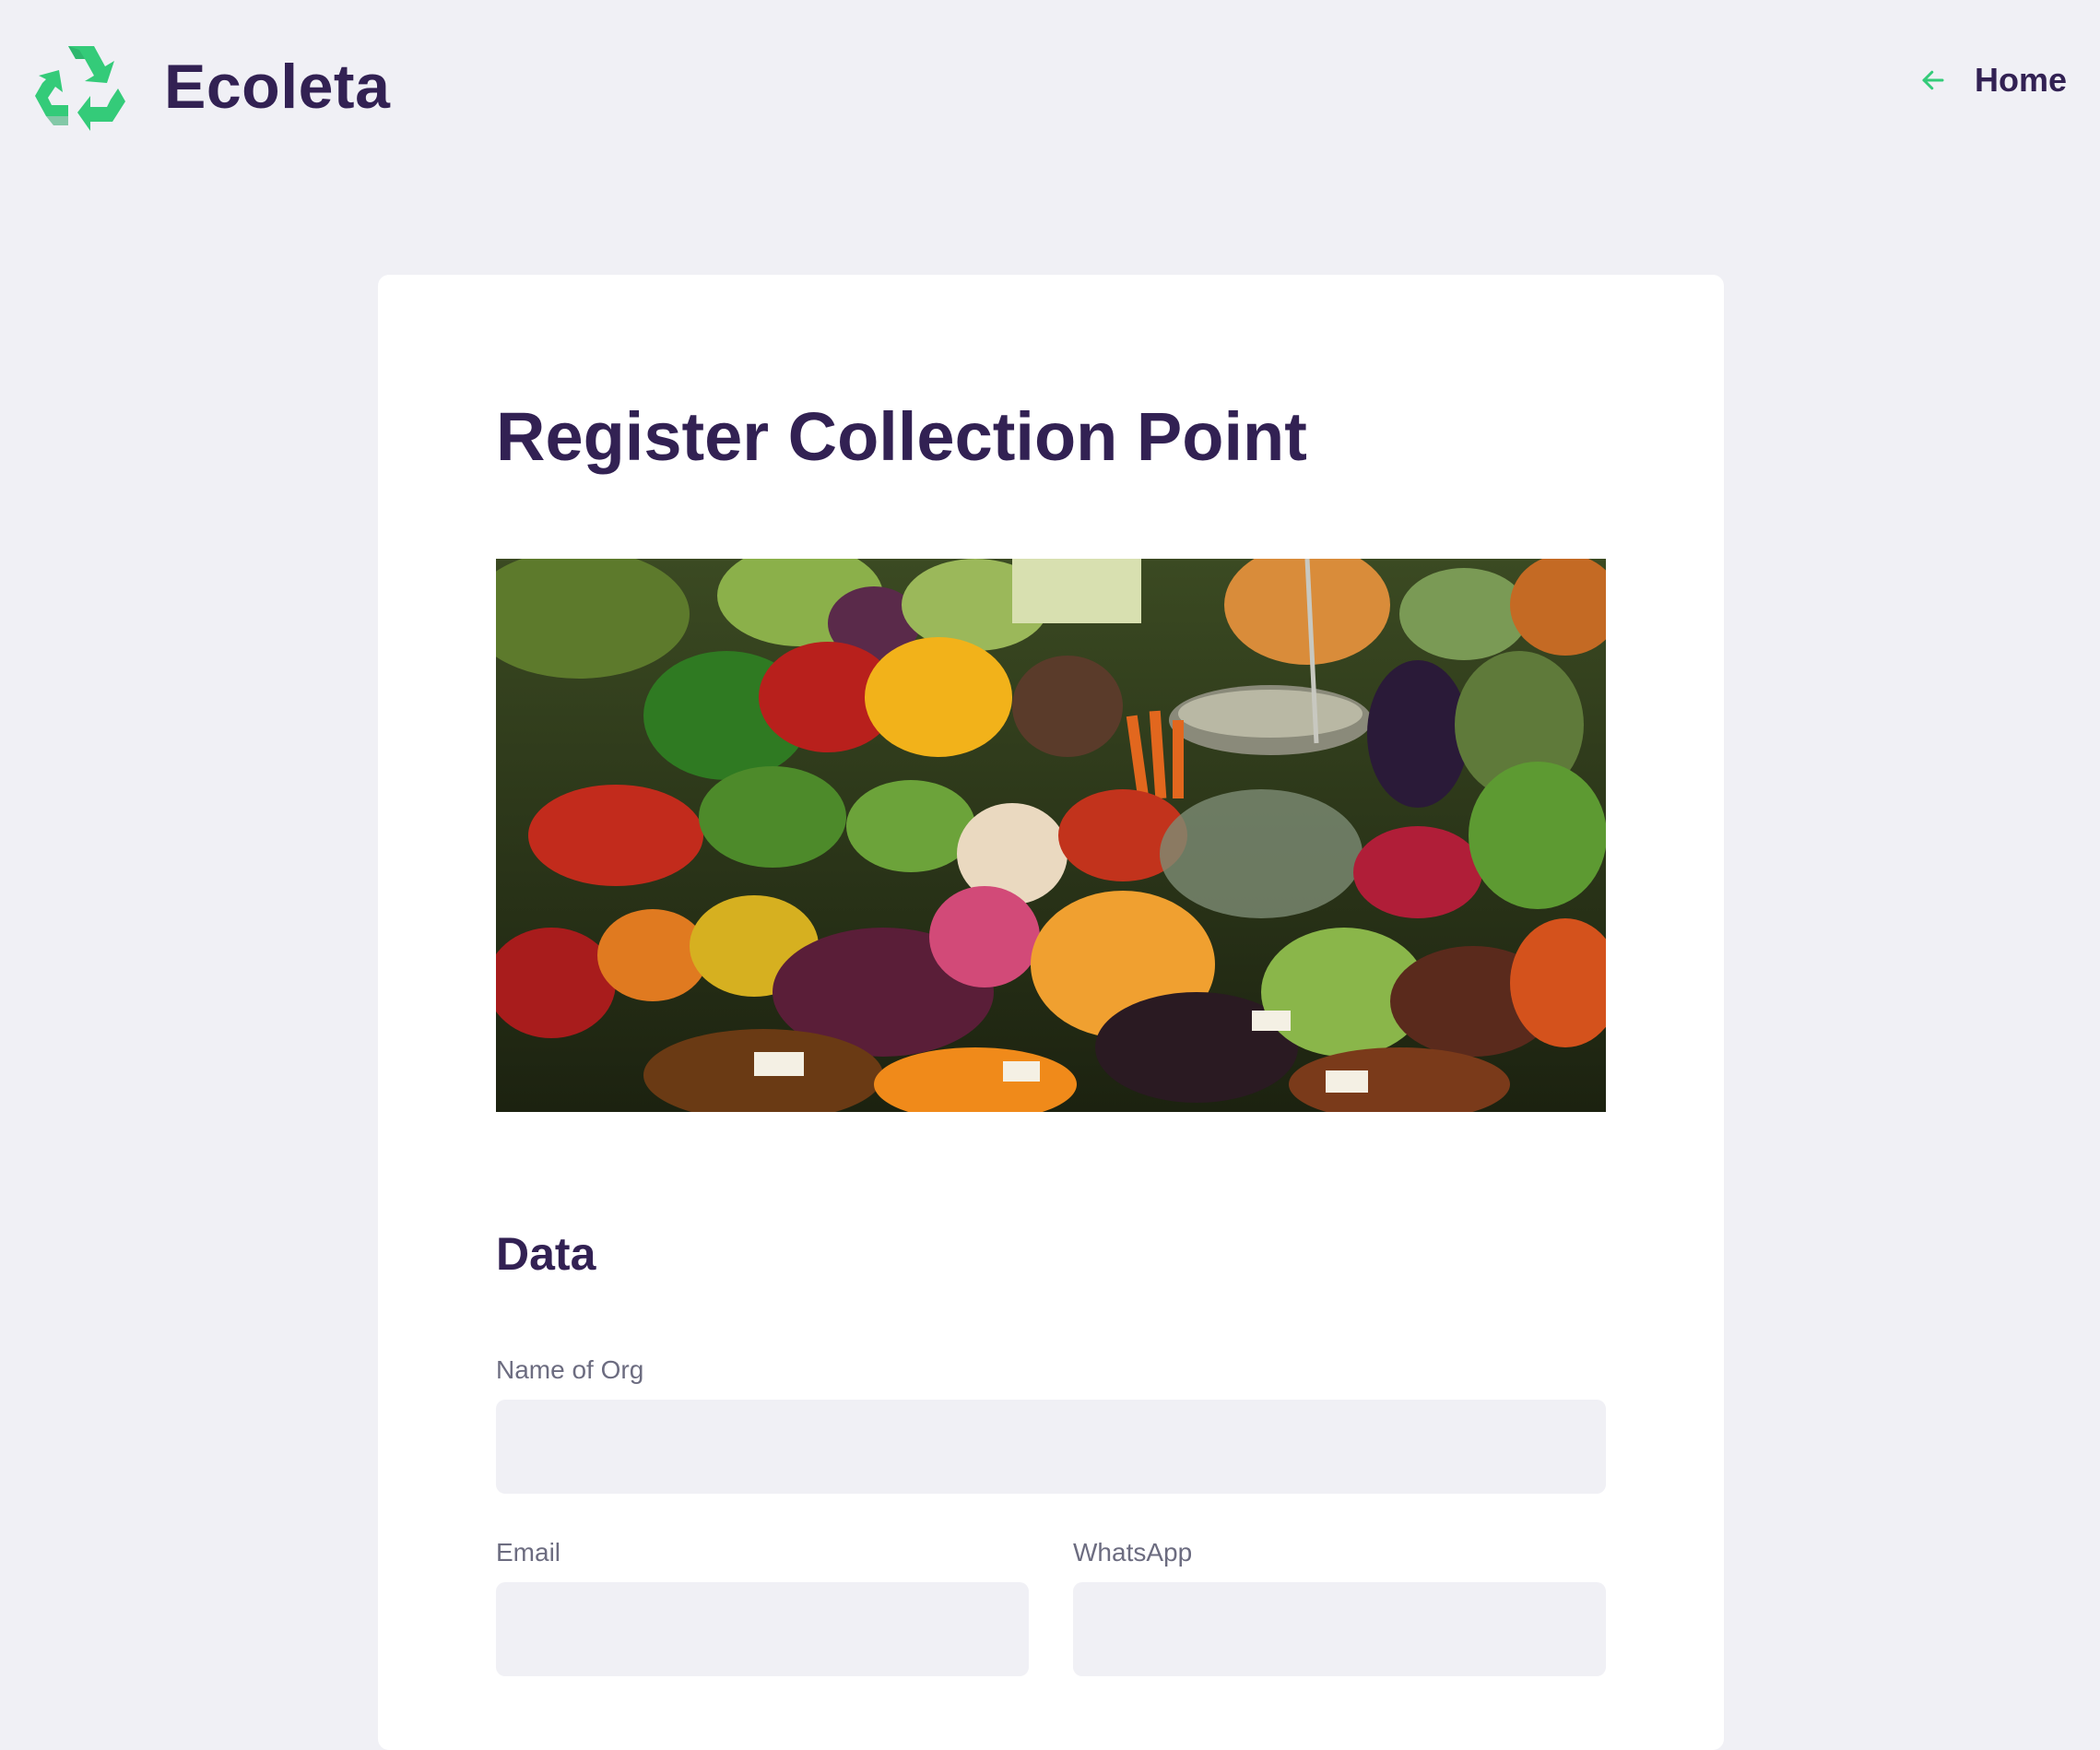 The image size is (2100, 1750). I want to click on page-title: Register Collection Point, so click(902, 436).